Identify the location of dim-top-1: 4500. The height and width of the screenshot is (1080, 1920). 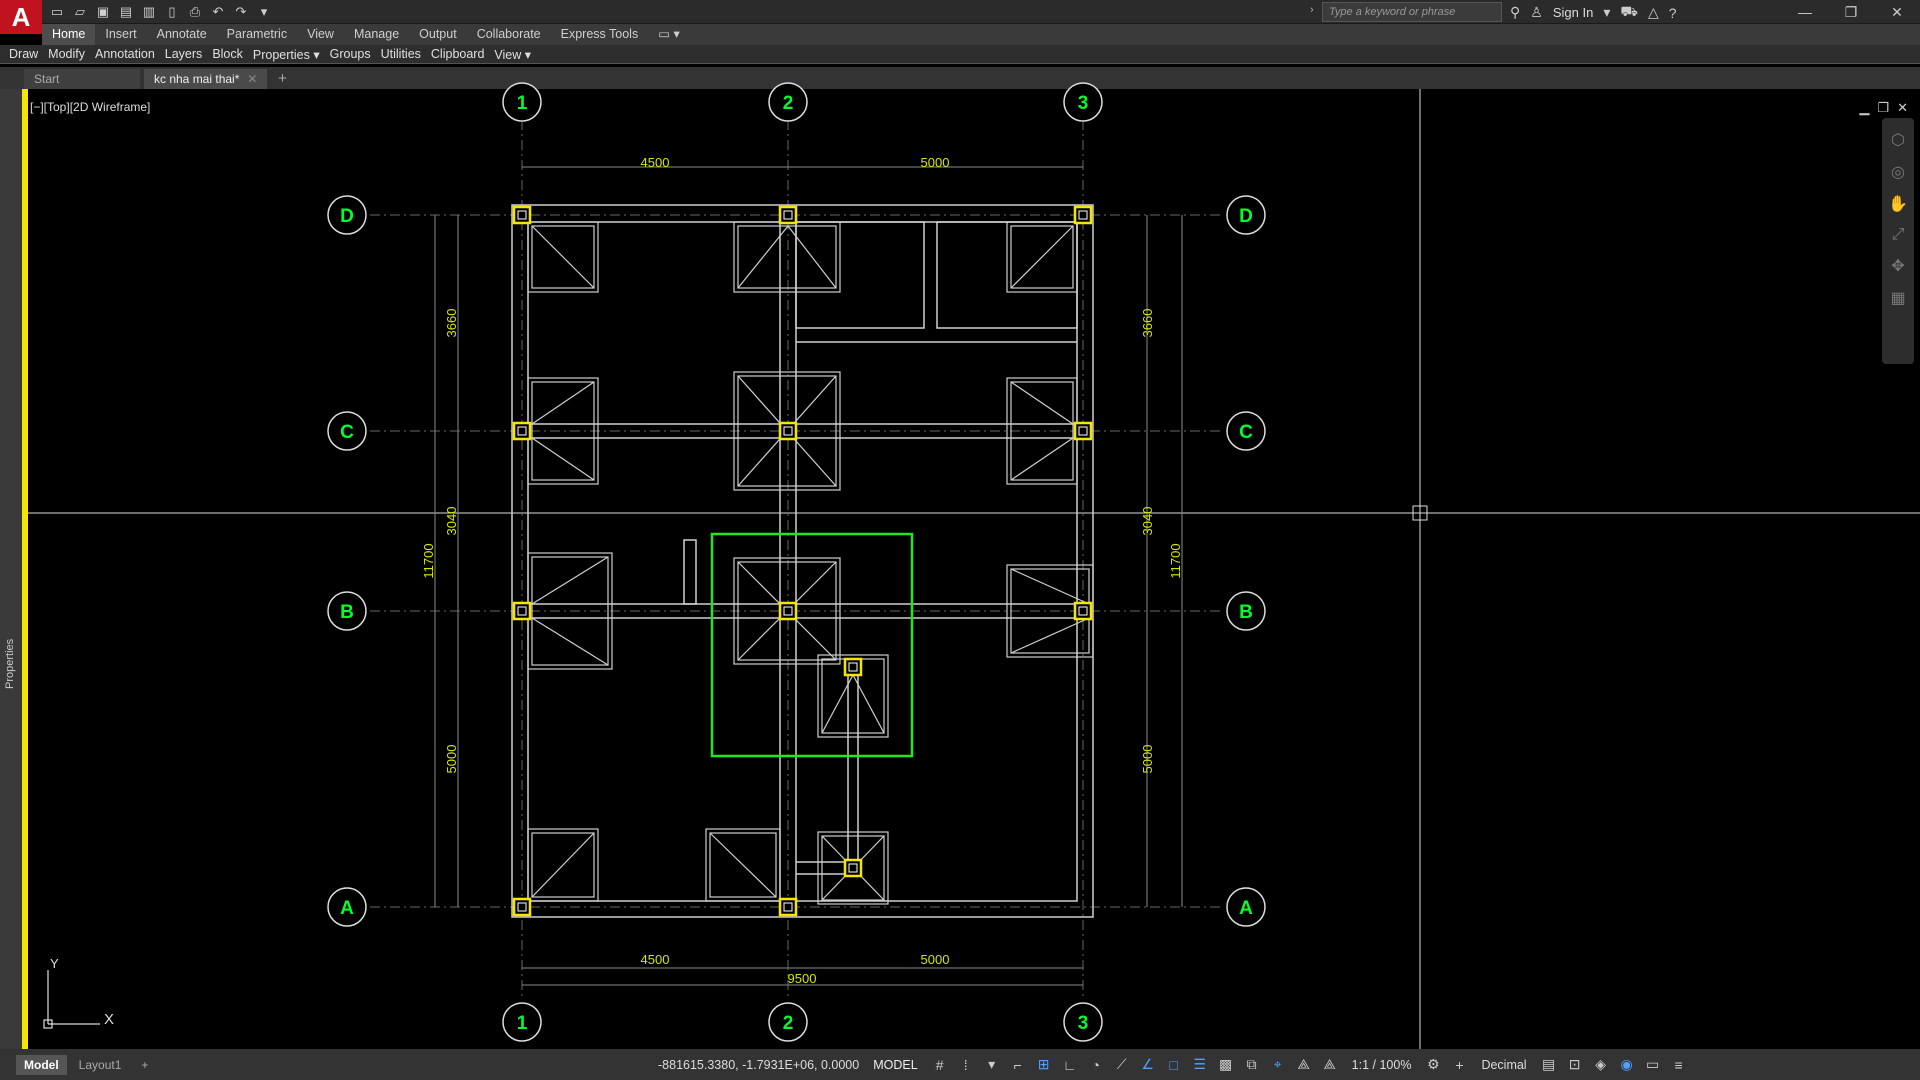
(655, 162).